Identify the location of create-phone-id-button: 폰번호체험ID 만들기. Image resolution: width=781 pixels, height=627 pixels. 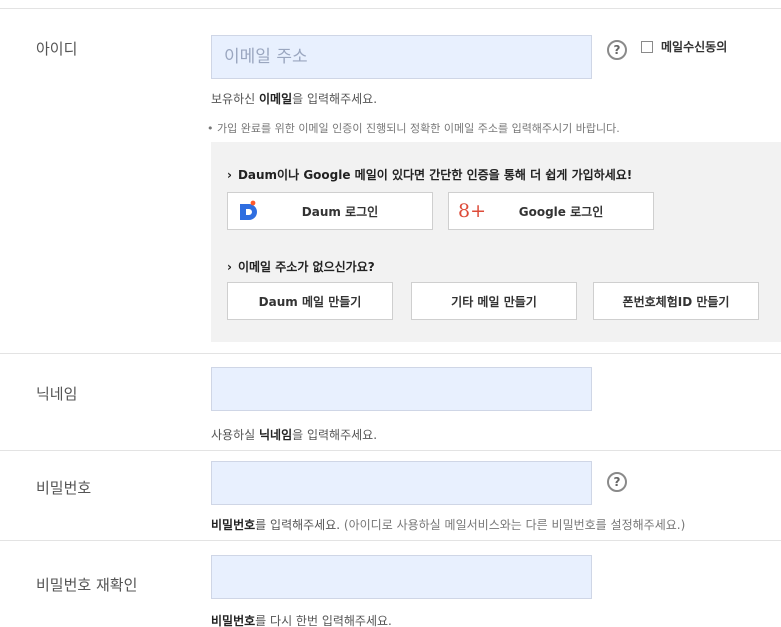
(676, 301).